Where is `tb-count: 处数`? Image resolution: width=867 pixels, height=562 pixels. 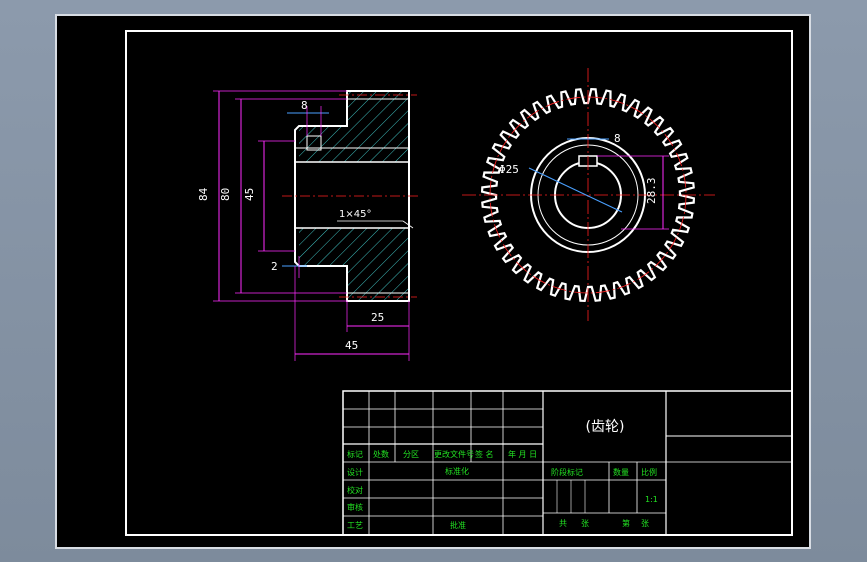 tb-count: 处数 is located at coordinates (381, 454).